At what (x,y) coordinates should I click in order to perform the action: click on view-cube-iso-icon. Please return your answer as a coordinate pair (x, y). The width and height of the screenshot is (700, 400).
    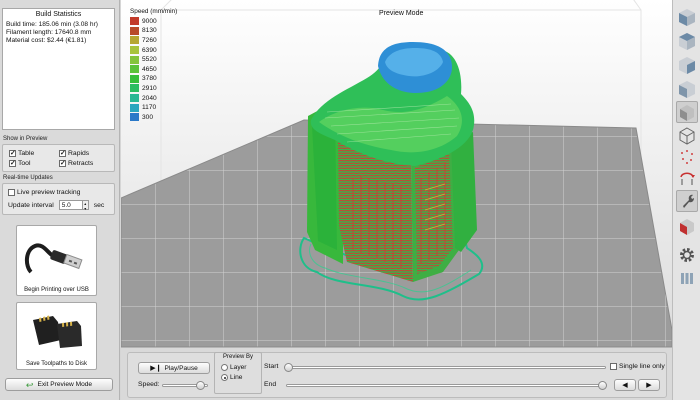
    Looking at the image, I should click on (687, 89).